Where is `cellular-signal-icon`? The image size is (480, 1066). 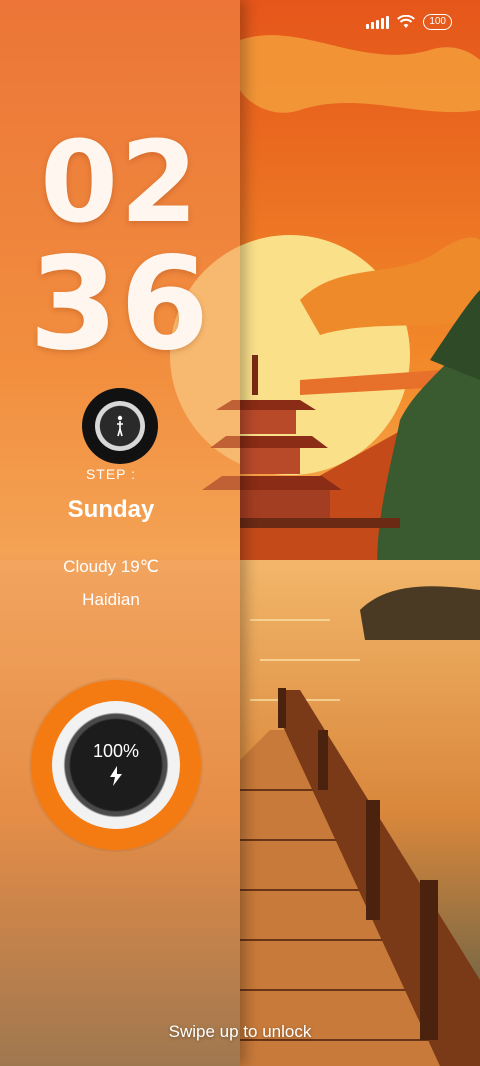
cellular-signal-icon is located at coordinates (378, 22).